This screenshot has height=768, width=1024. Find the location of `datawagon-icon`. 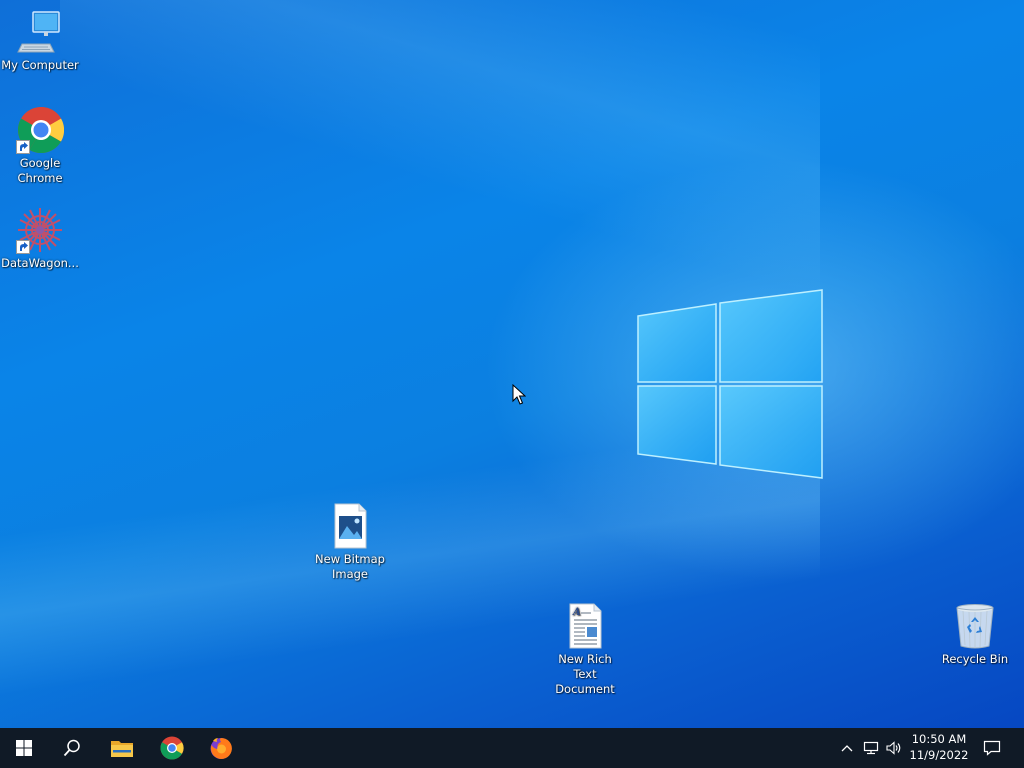

datawagon-icon is located at coordinates (40, 230).